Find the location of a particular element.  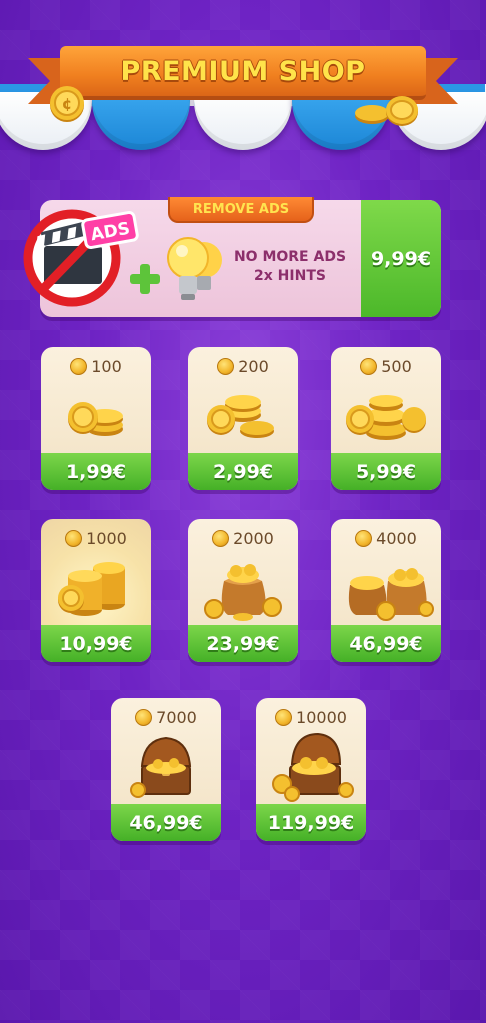

coin-amount-label: 4000 is located at coordinates (396, 538).